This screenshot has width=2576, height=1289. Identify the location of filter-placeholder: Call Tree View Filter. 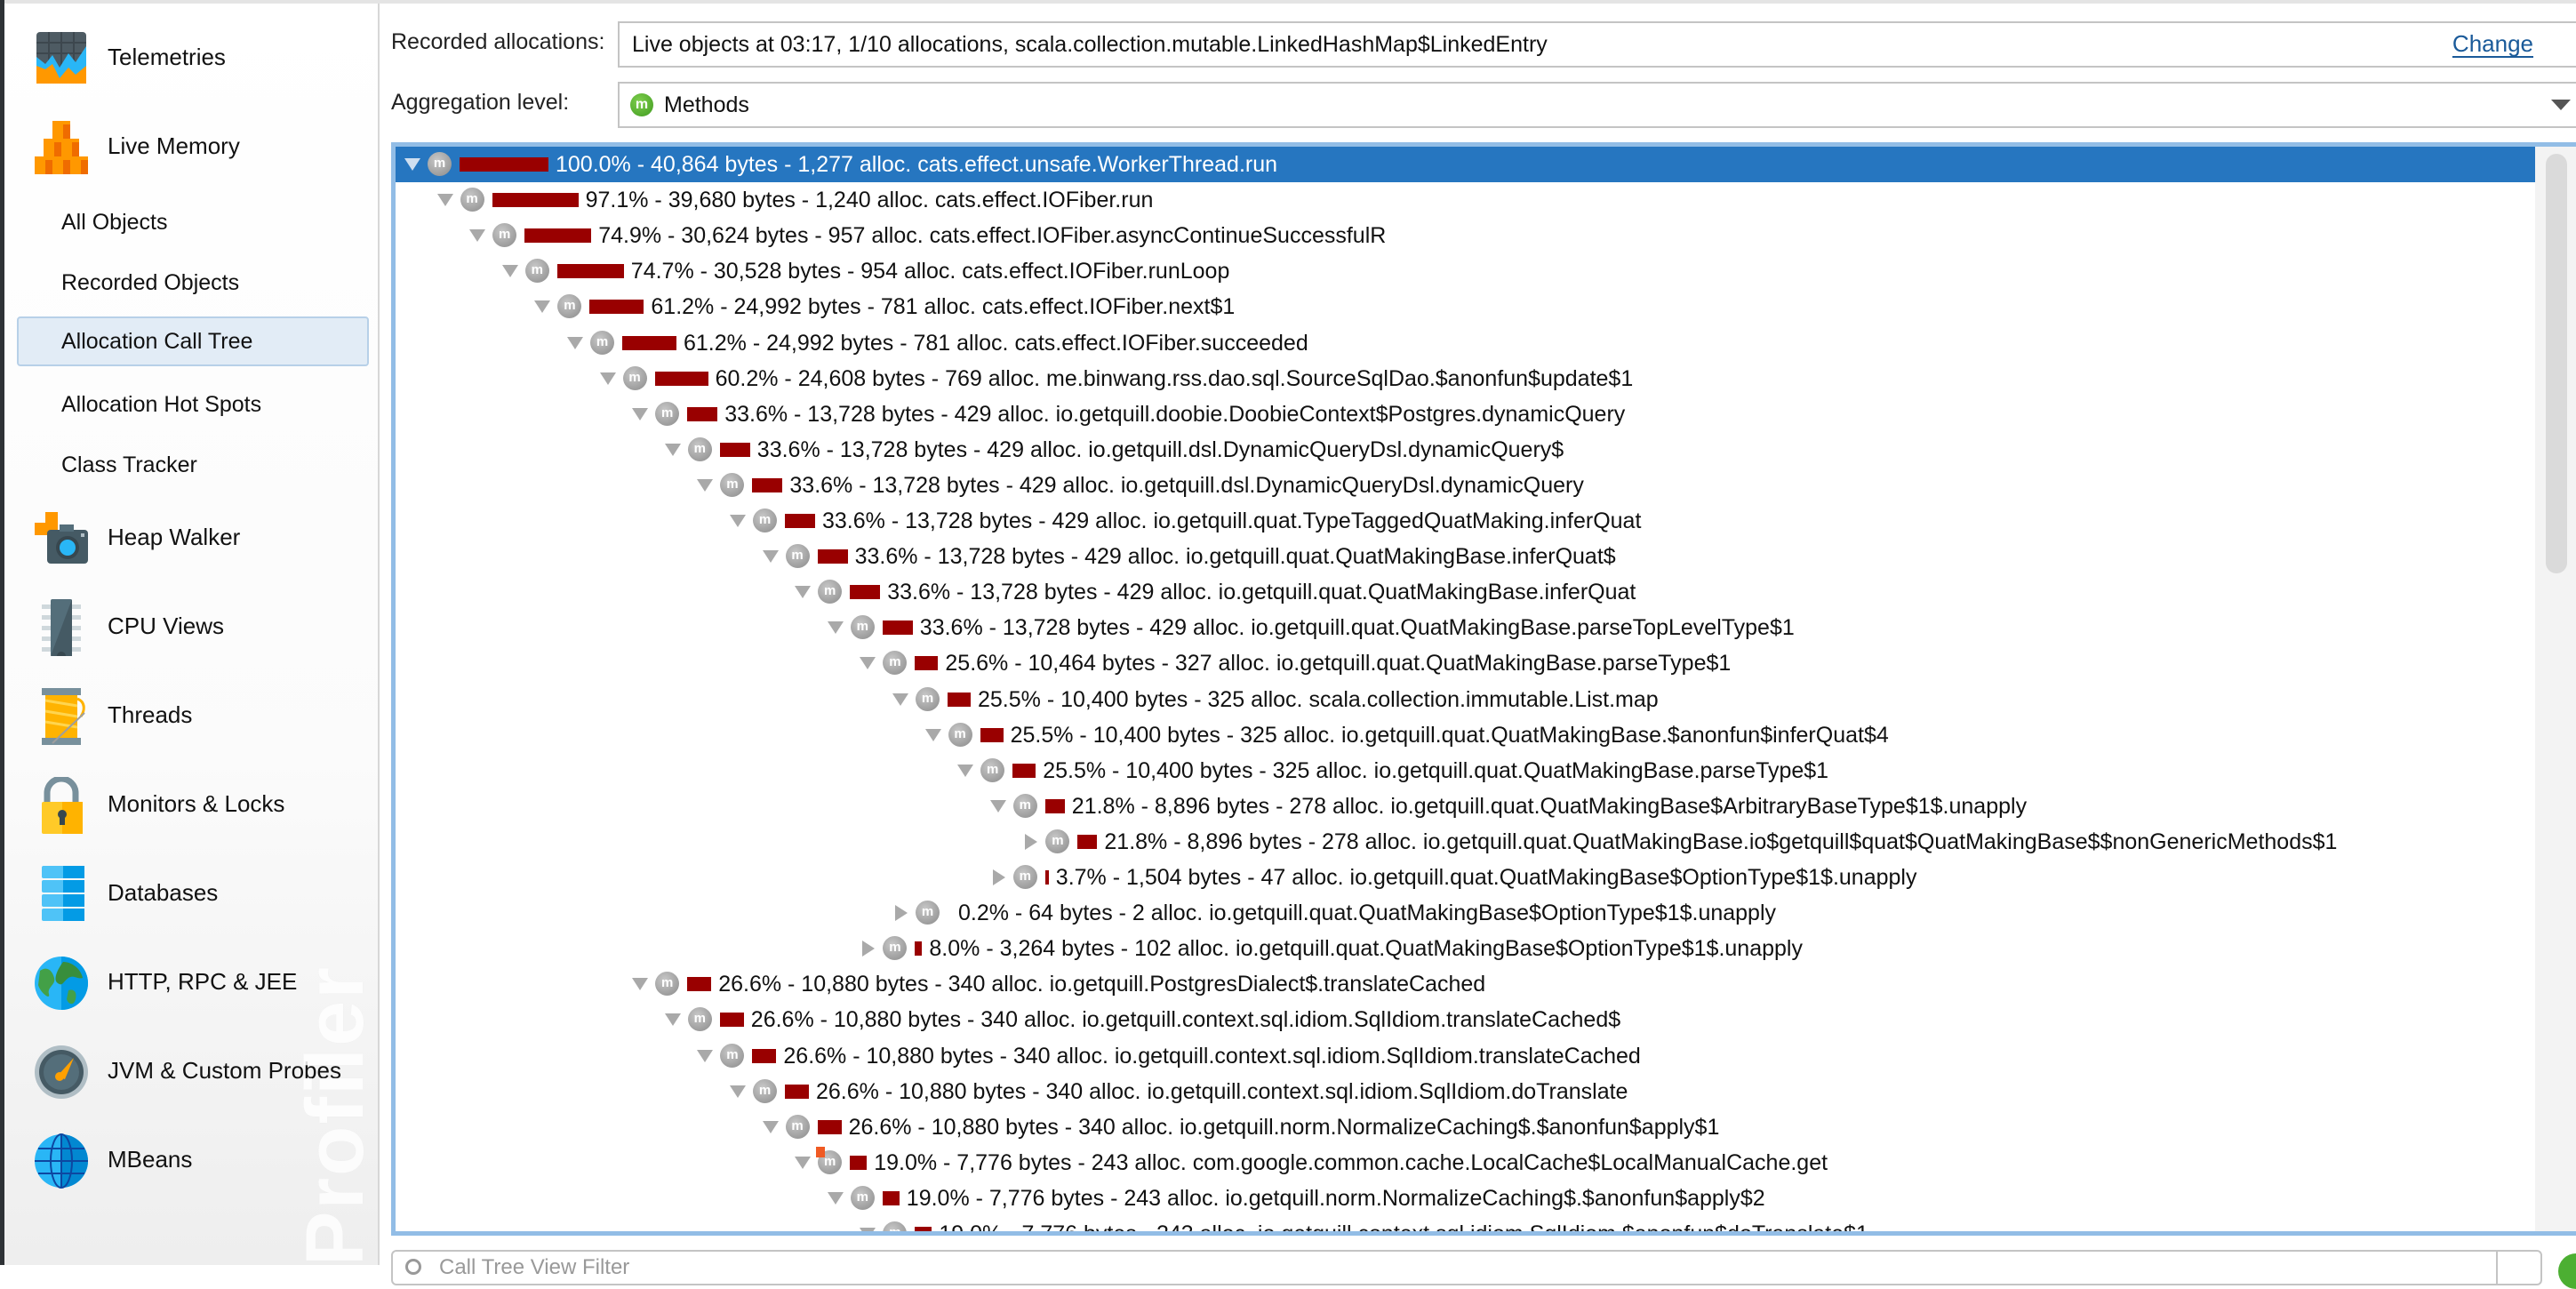
(534, 1267).